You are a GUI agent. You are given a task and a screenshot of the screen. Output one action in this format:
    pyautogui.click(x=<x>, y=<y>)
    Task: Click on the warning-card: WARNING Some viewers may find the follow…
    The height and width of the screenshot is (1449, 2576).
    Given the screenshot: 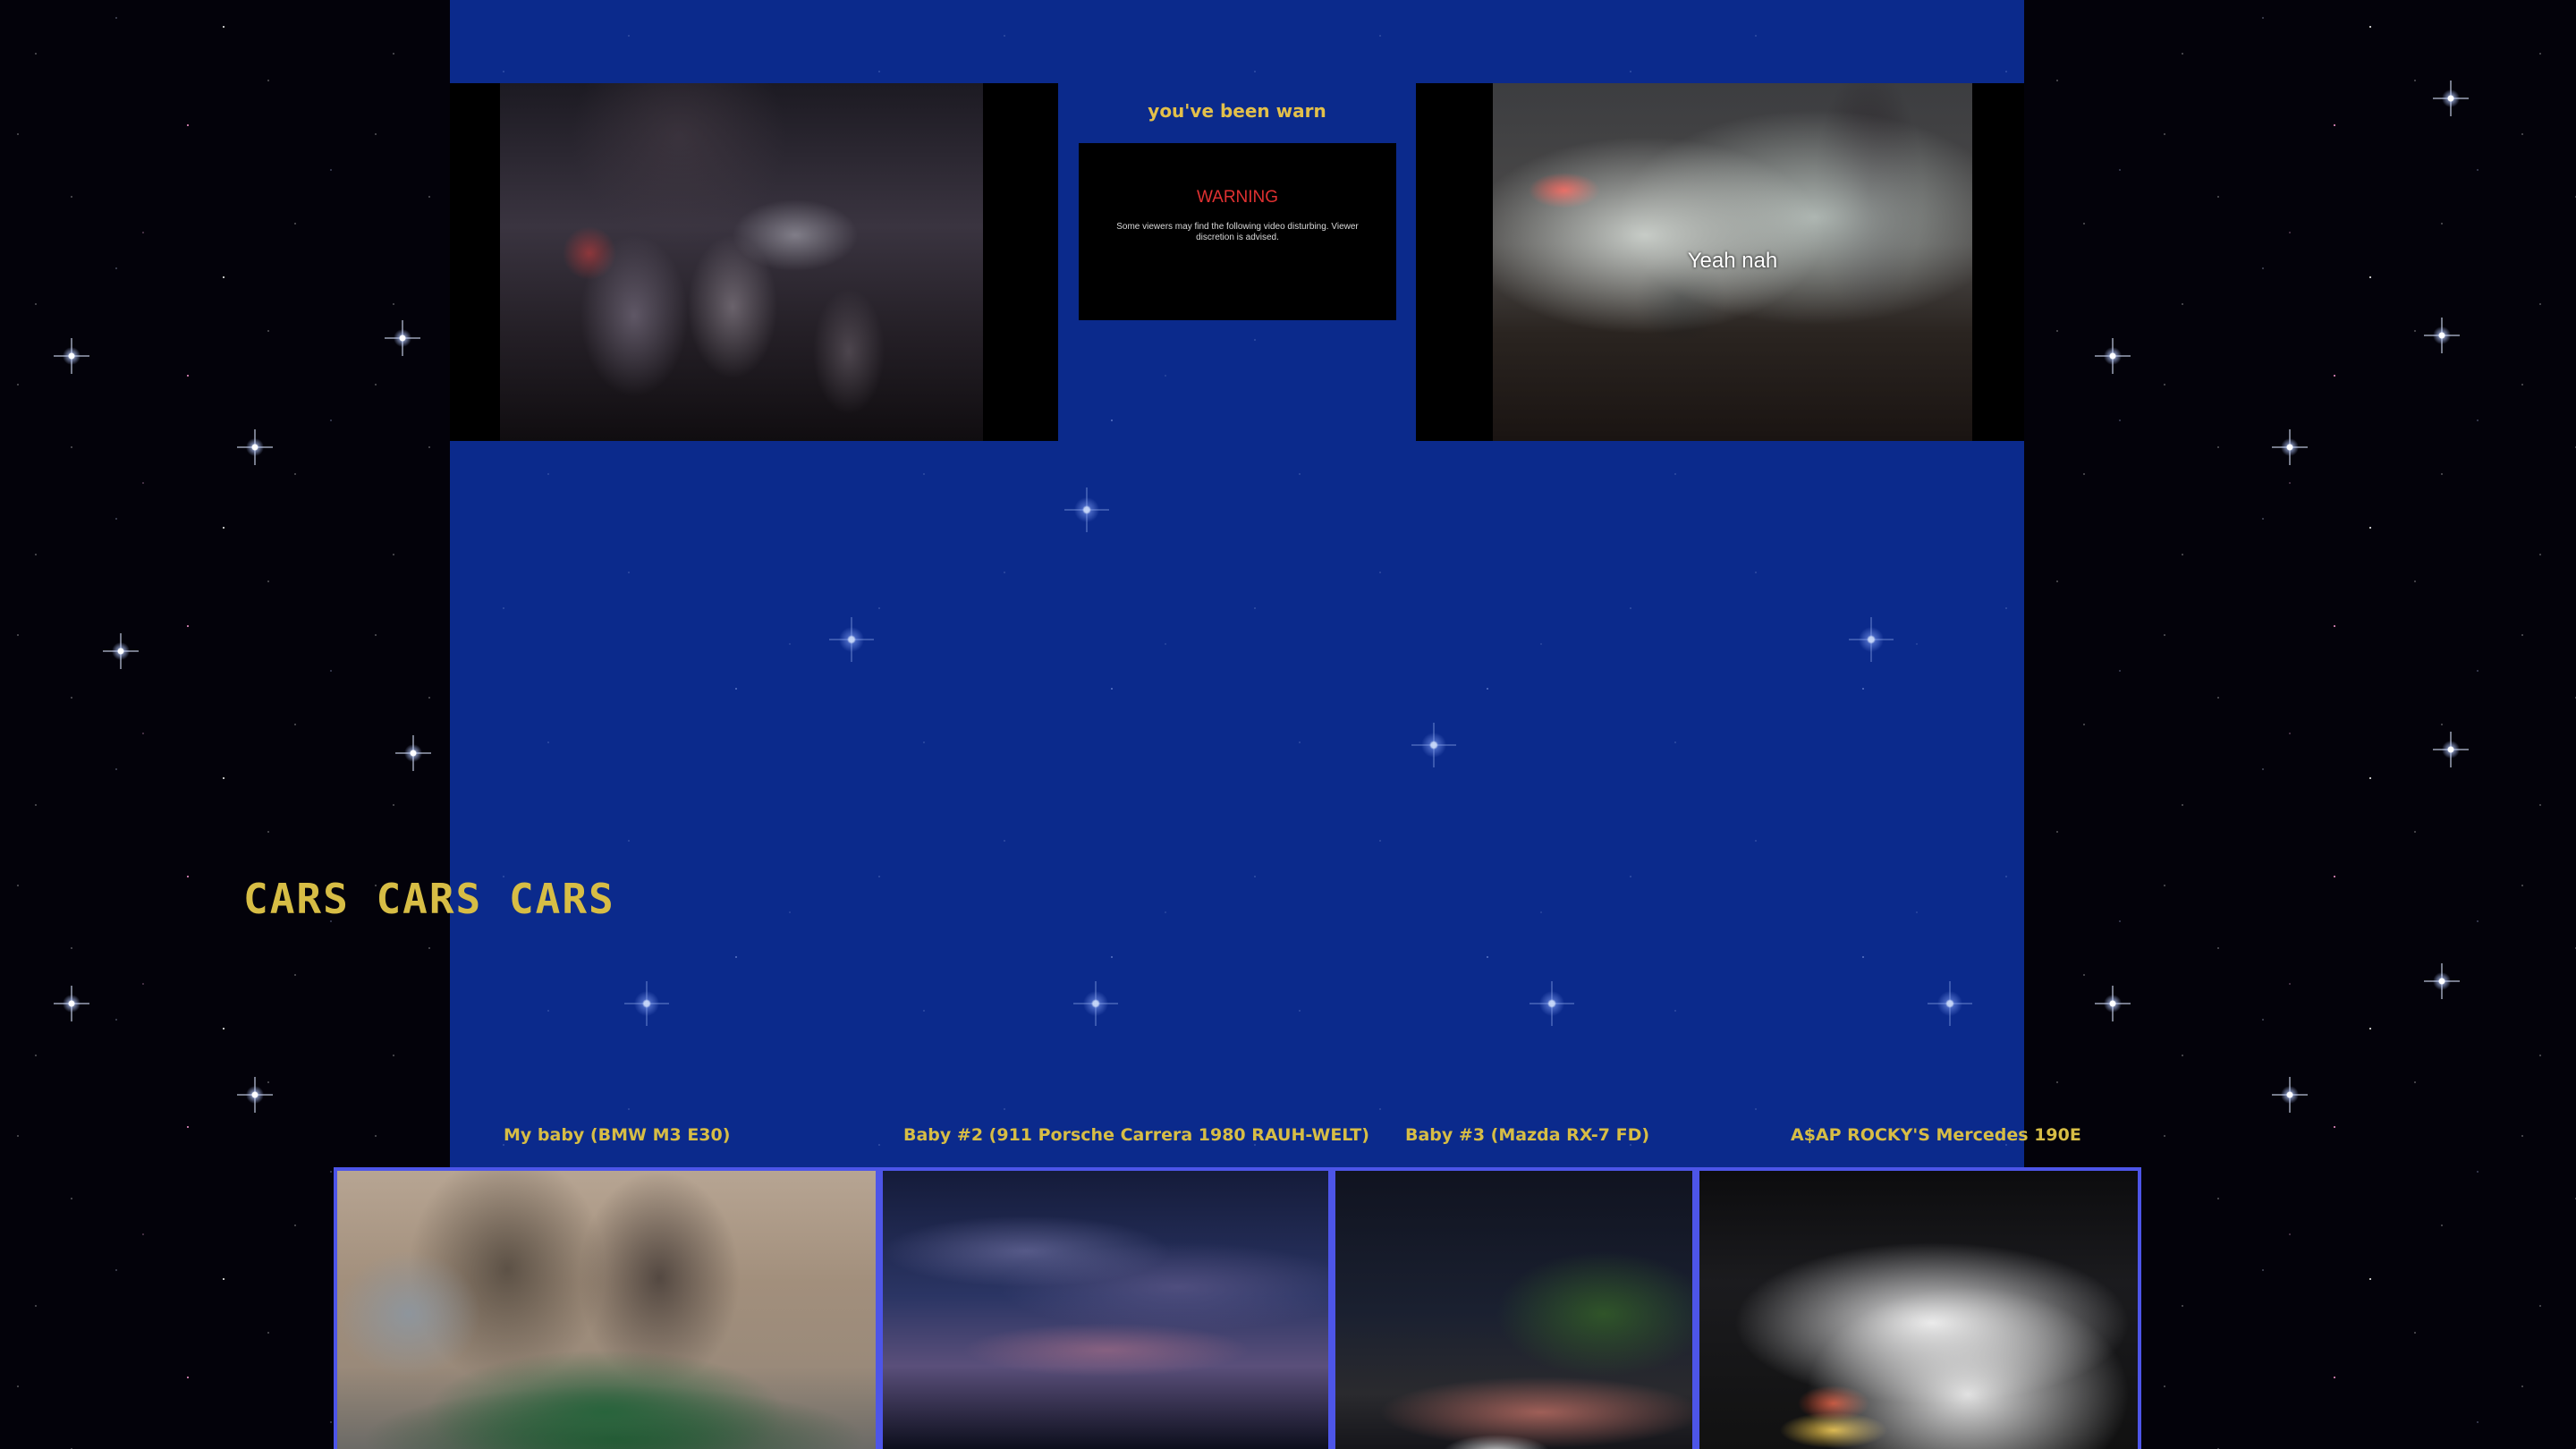 What is the action you would take?
    pyautogui.click(x=1237, y=231)
    